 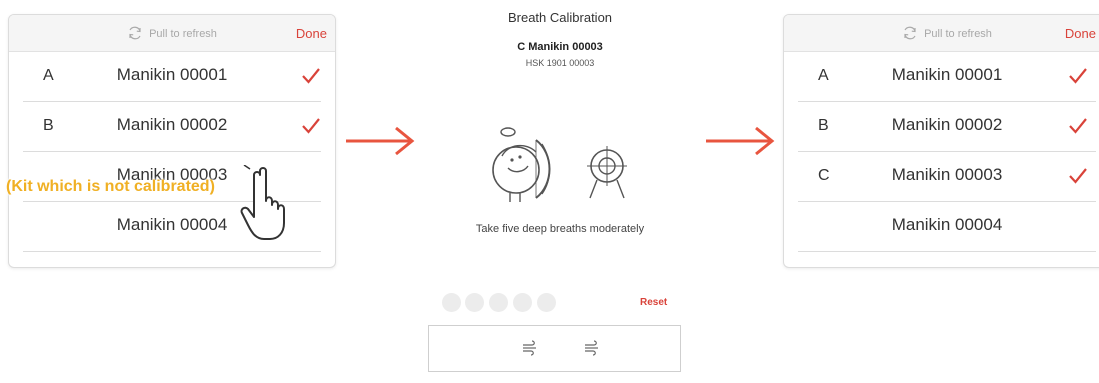 What do you see at coordinates (560, 47) in the screenshot?
I see `kit-name: C Manikin 00003` at bounding box center [560, 47].